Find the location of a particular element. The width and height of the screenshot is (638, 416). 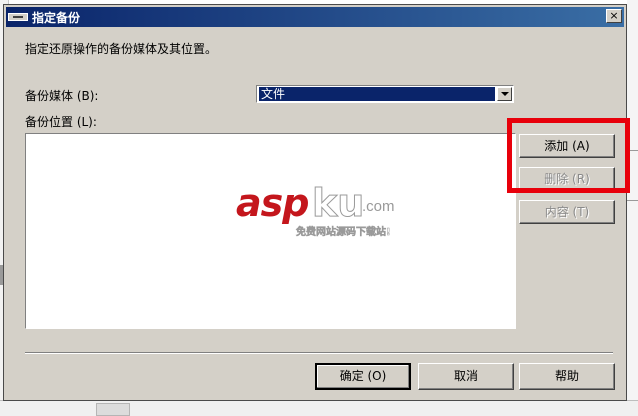

help-button: 帮助 is located at coordinates (567, 376).